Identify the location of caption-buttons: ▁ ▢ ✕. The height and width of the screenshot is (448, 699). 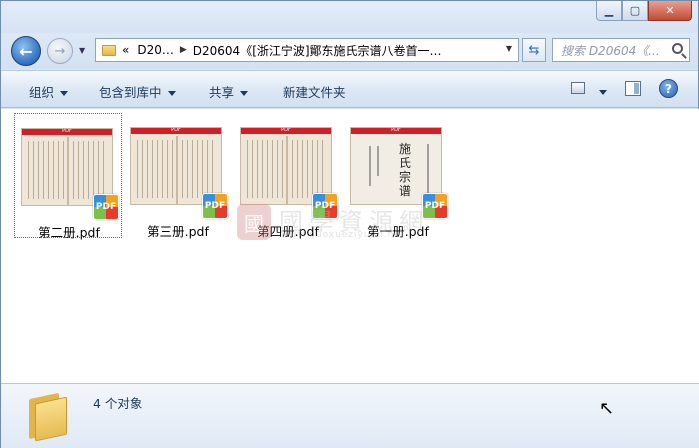
(644, 11).